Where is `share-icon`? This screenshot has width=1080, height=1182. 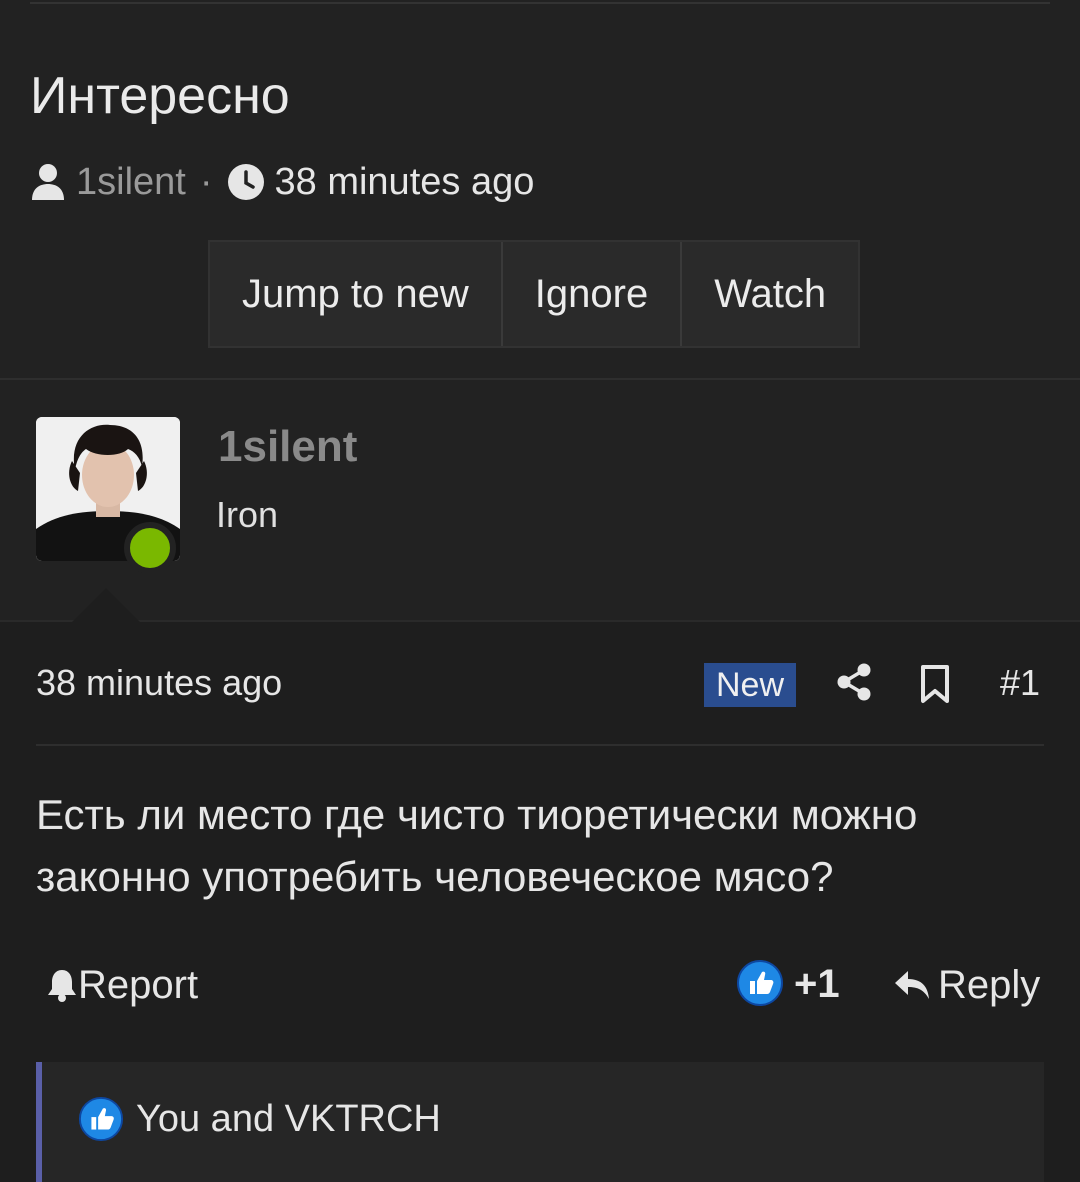
share-icon is located at coordinates (854, 682).